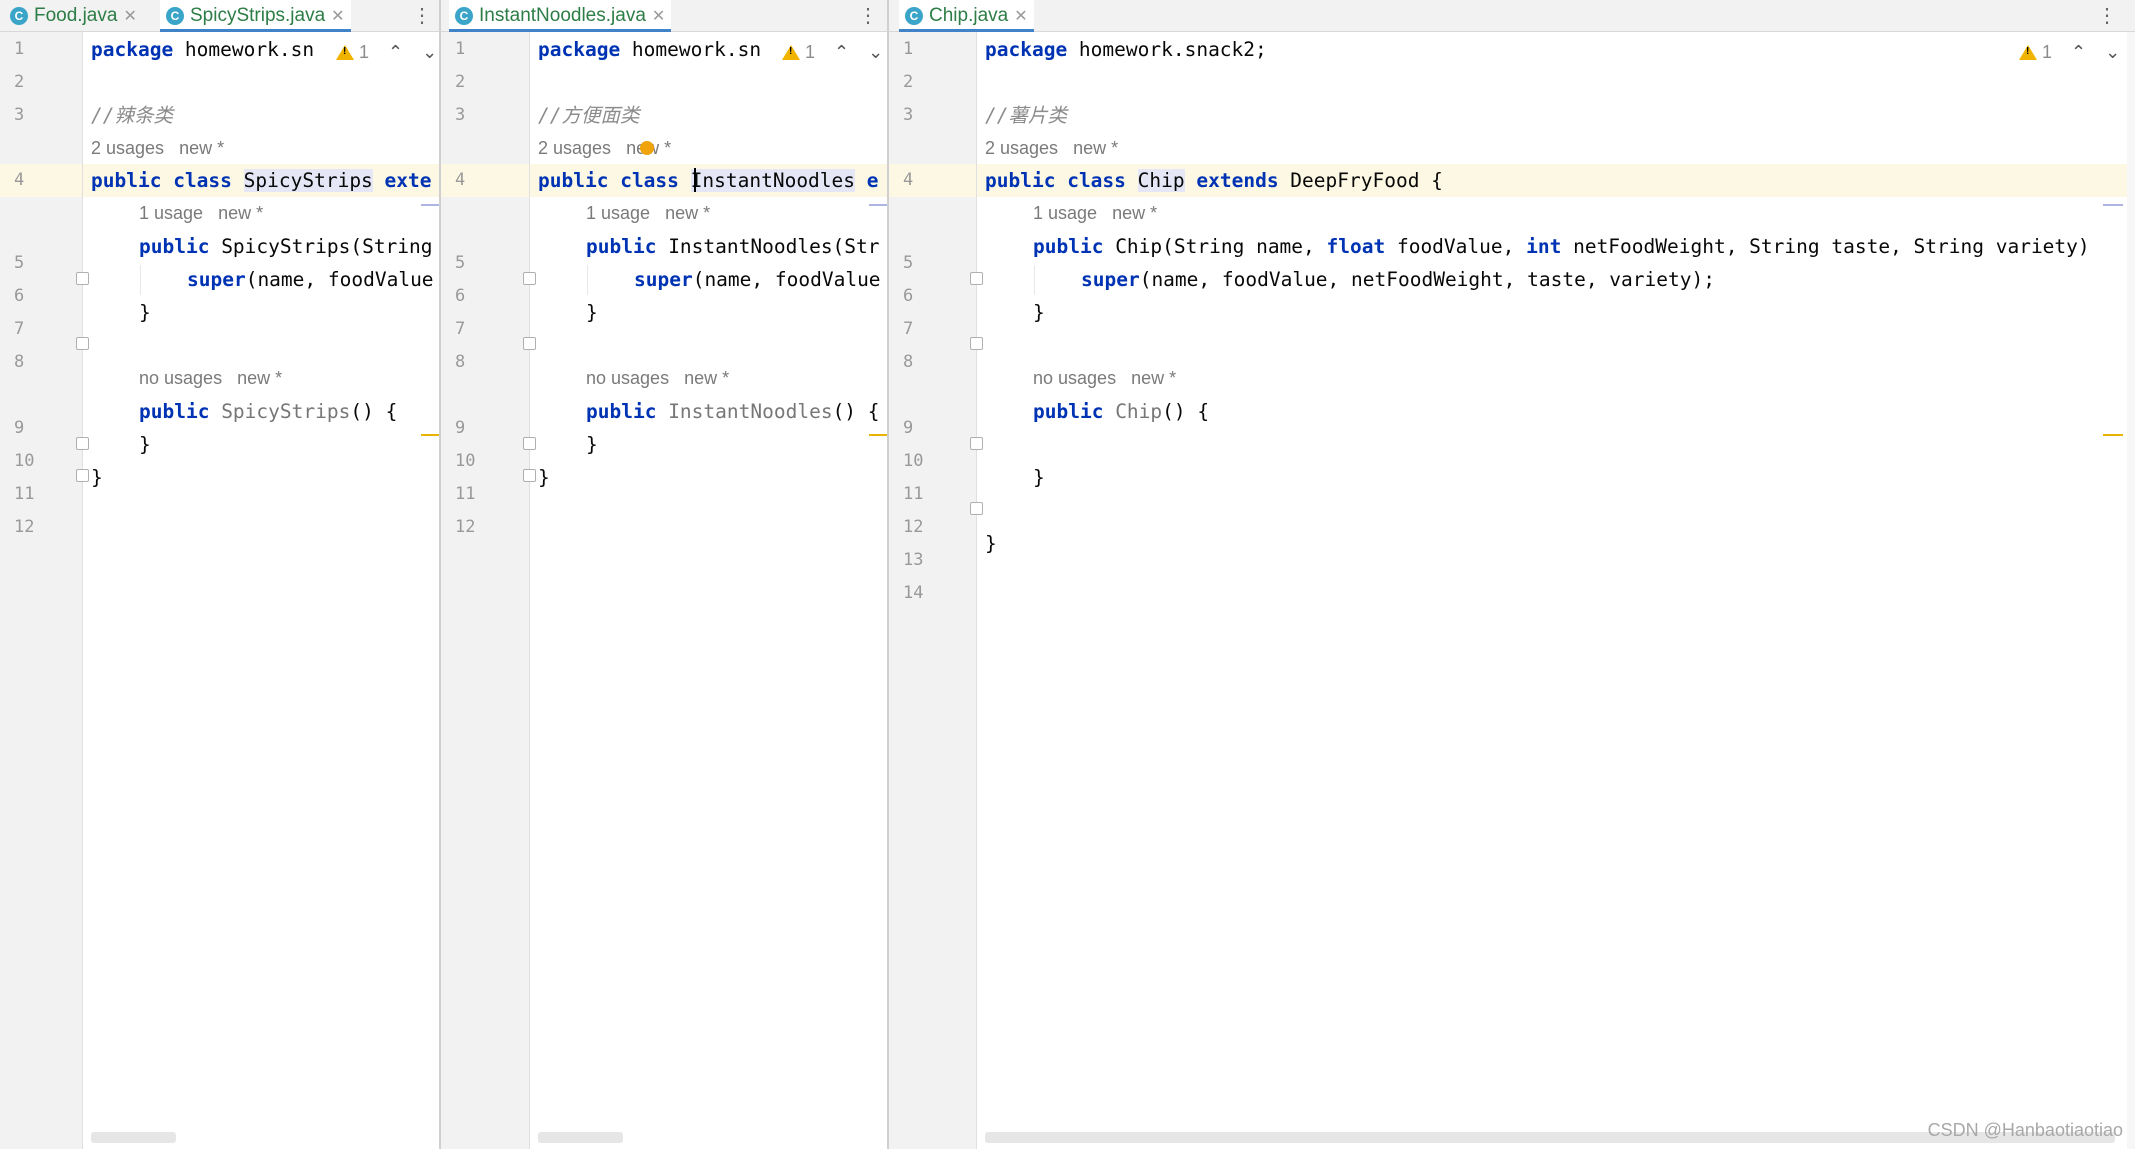 Image resolution: width=2135 pixels, height=1149 pixels. What do you see at coordinates (757, 279) in the screenshot?
I see `code-line-super: super(name, foodValue` at bounding box center [757, 279].